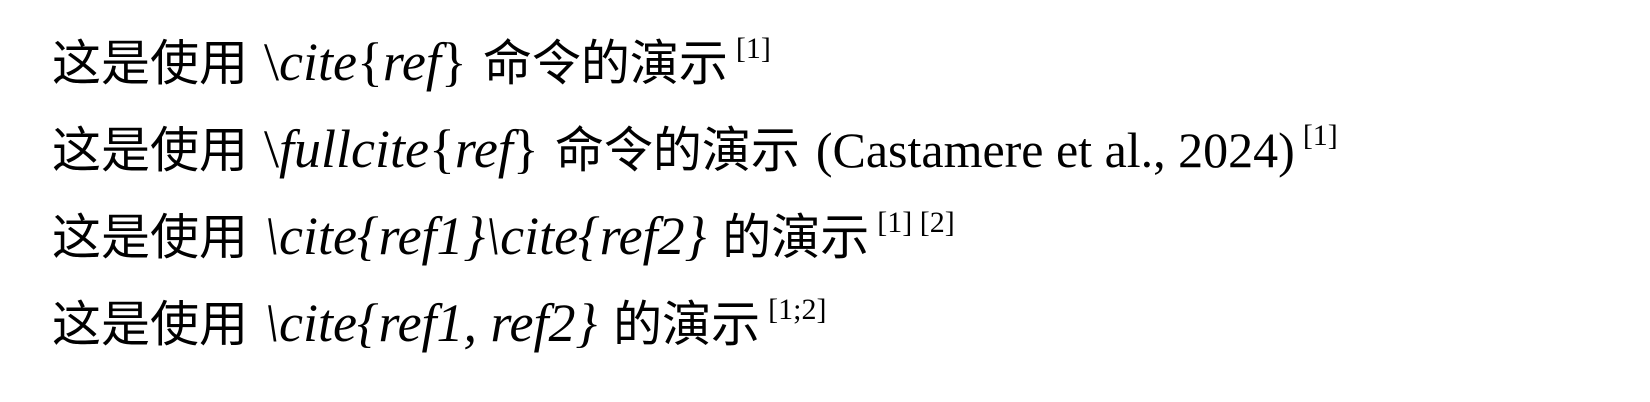 The width and height of the screenshot is (1650, 402). I want to click on citation-superscript: [1;2], so click(797, 309).